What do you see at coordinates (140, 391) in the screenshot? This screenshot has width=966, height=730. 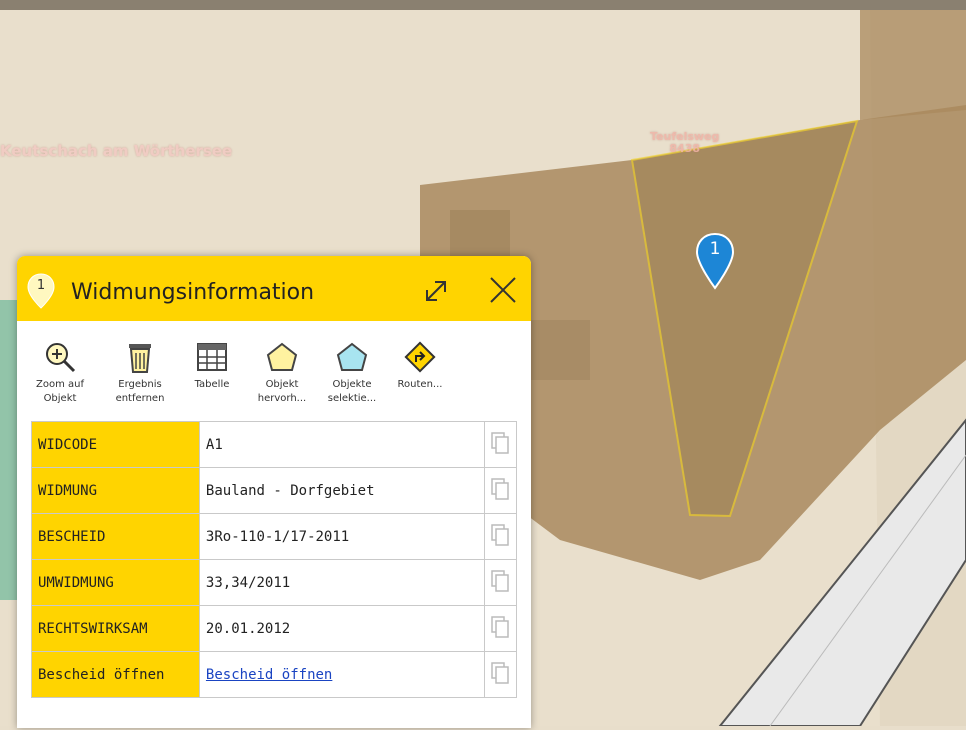 I see `tool-label: Ergebnis entfernen` at bounding box center [140, 391].